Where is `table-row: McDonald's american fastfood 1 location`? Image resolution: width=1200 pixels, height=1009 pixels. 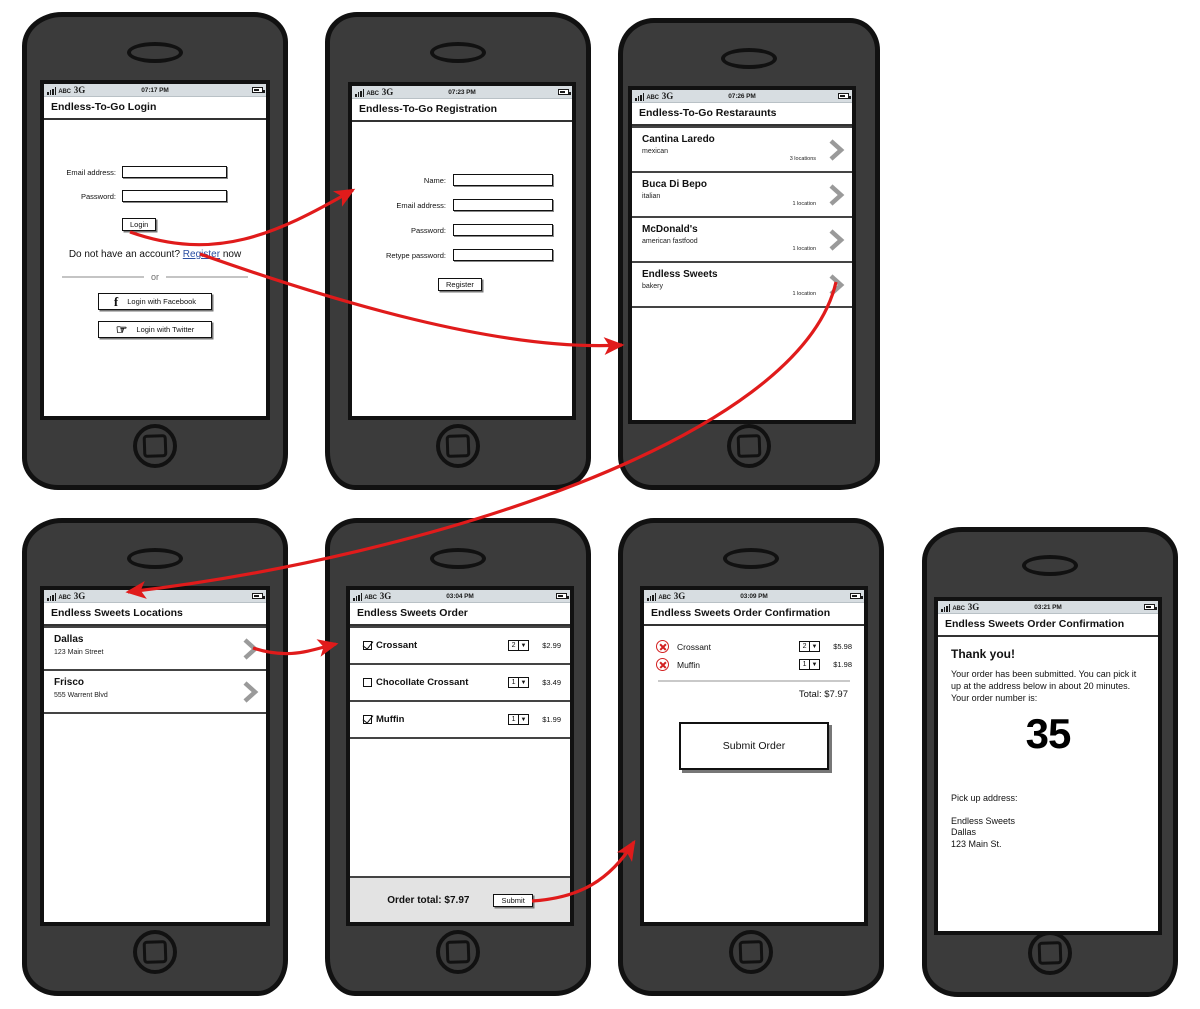 table-row: McDonald's american fastfood 1 location is located at coordinates (742, 240).